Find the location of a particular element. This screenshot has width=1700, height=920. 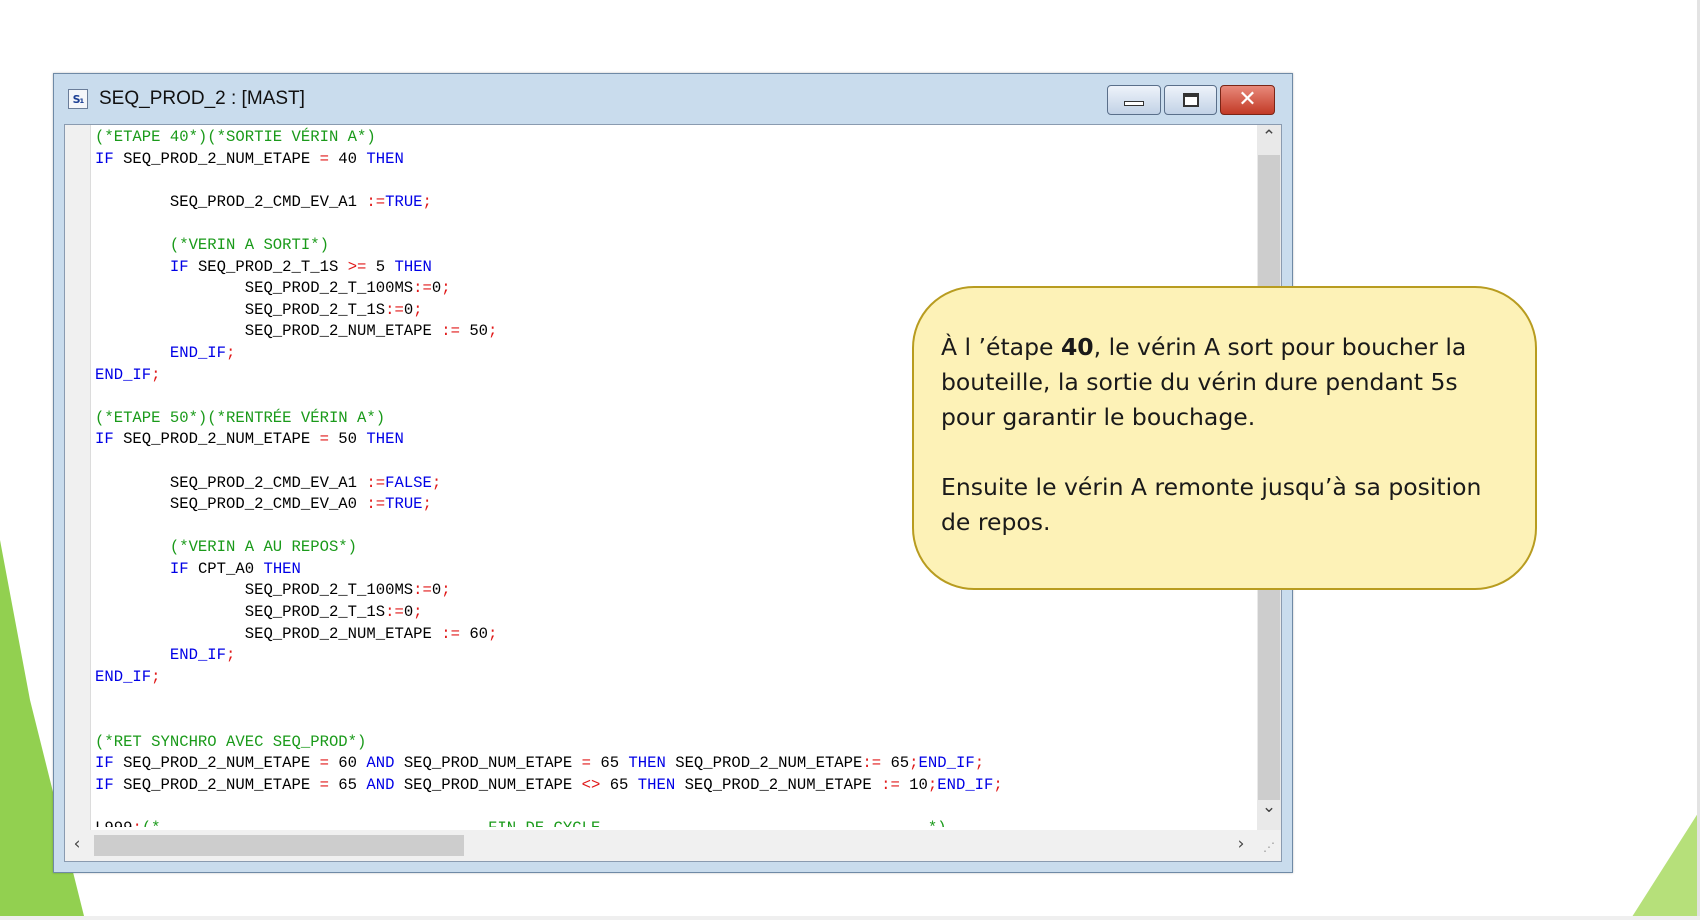

callout-text-prefix: À l ’étape is located at coordinates (1001, 347).